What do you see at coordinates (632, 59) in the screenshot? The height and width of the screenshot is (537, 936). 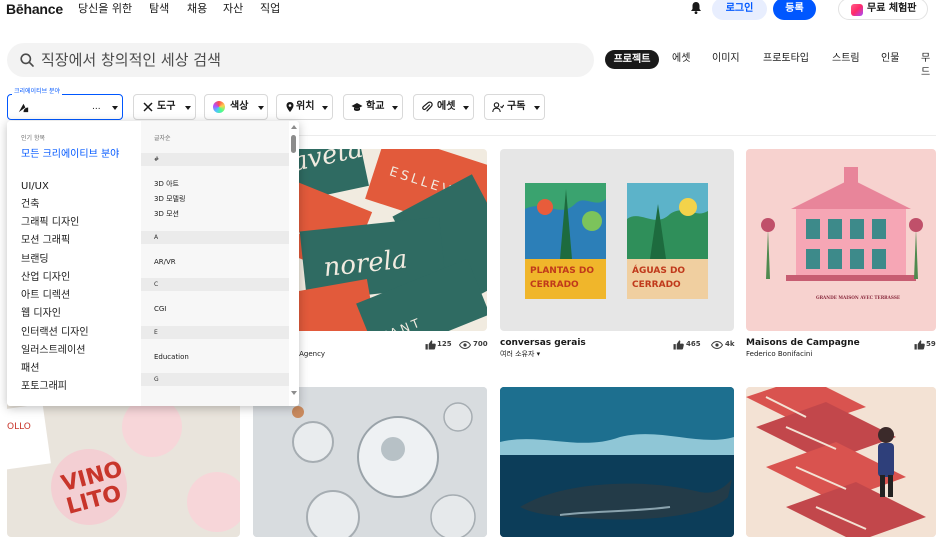 I see `tab-projects: 프로젝트` at bounding box center [632, 59].